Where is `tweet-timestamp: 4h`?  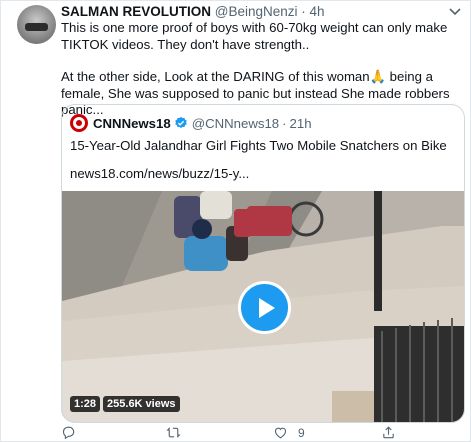
tweet-timestamp: 4h is located at coordinates (317, 11).